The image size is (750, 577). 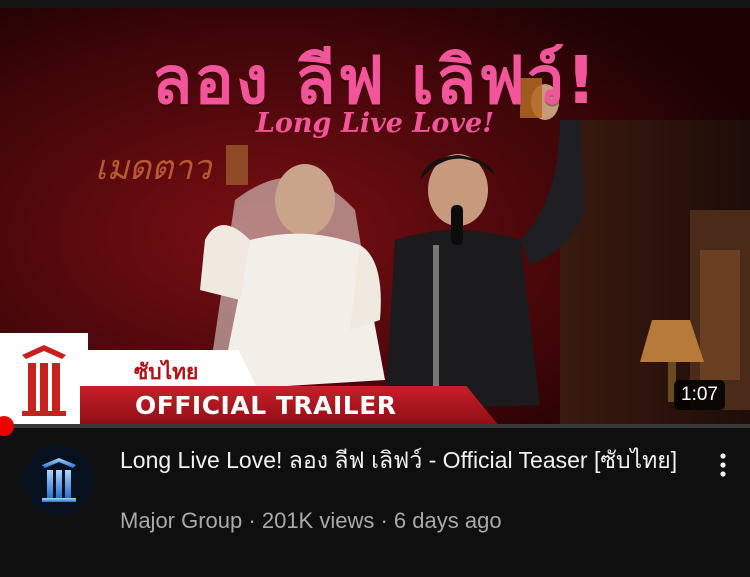 I want to click on view-count: 201K views, so click(x=318, y=520).